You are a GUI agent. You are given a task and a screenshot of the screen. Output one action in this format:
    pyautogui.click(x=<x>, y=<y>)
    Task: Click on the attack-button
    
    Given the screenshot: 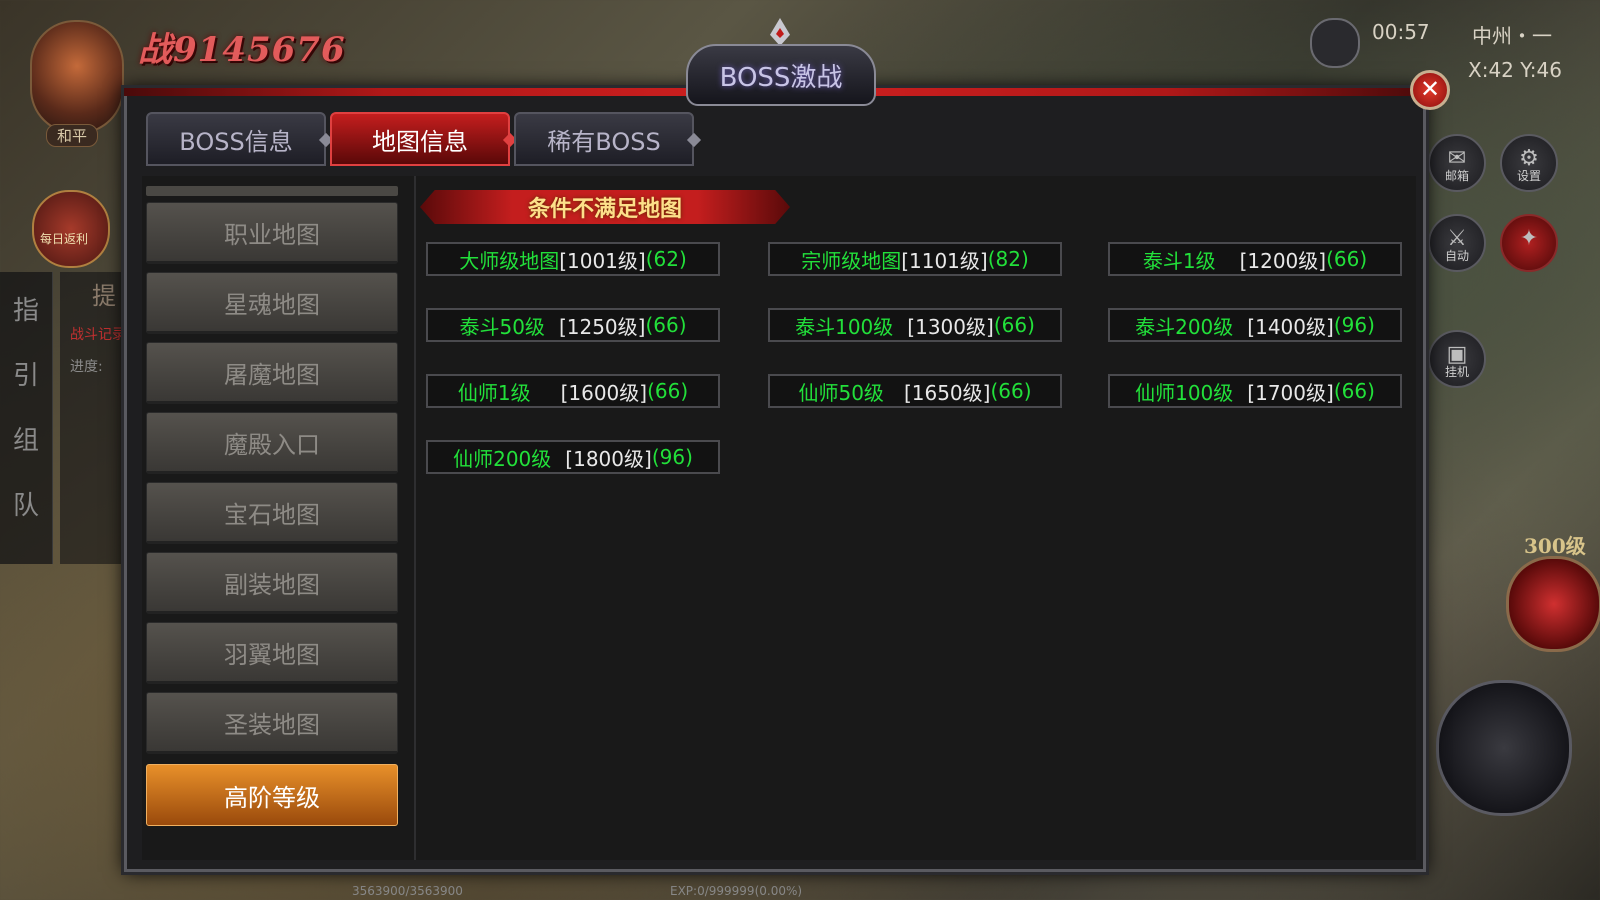 What is the action you would take?
    pyautogui.click(x=1504, y=748)
    